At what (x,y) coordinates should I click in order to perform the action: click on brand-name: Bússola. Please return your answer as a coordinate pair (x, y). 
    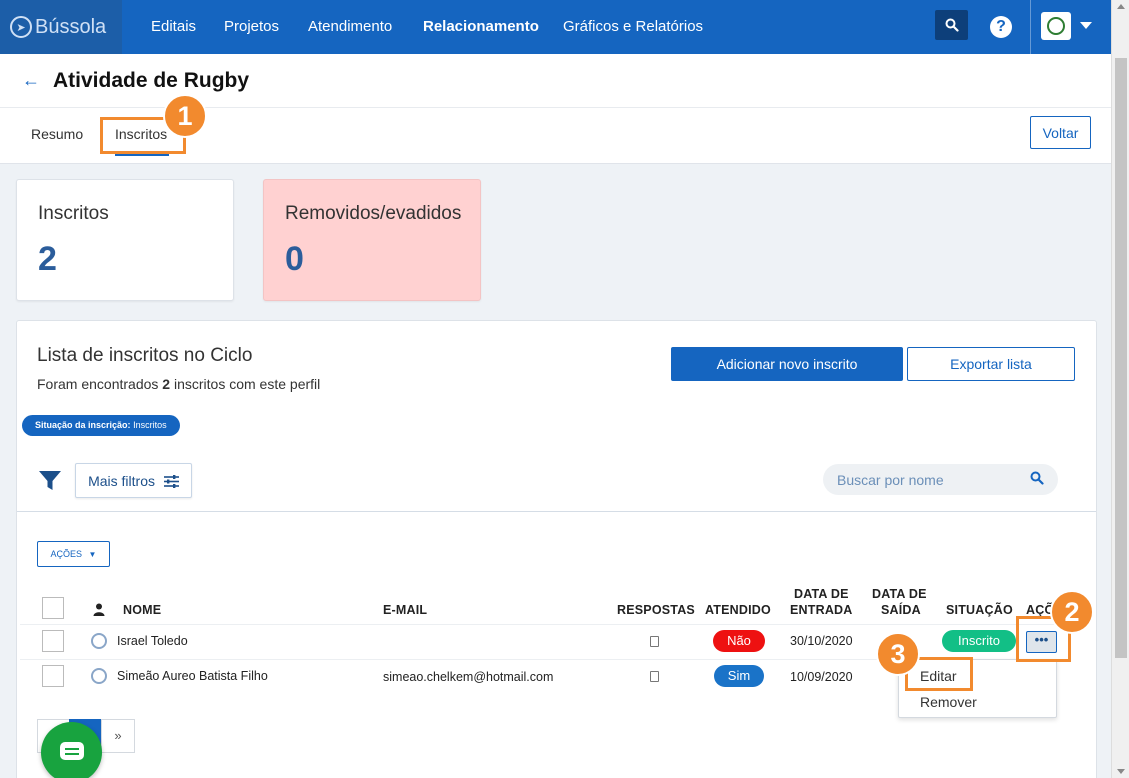
    Looking at the image, I should click on (71, 26).